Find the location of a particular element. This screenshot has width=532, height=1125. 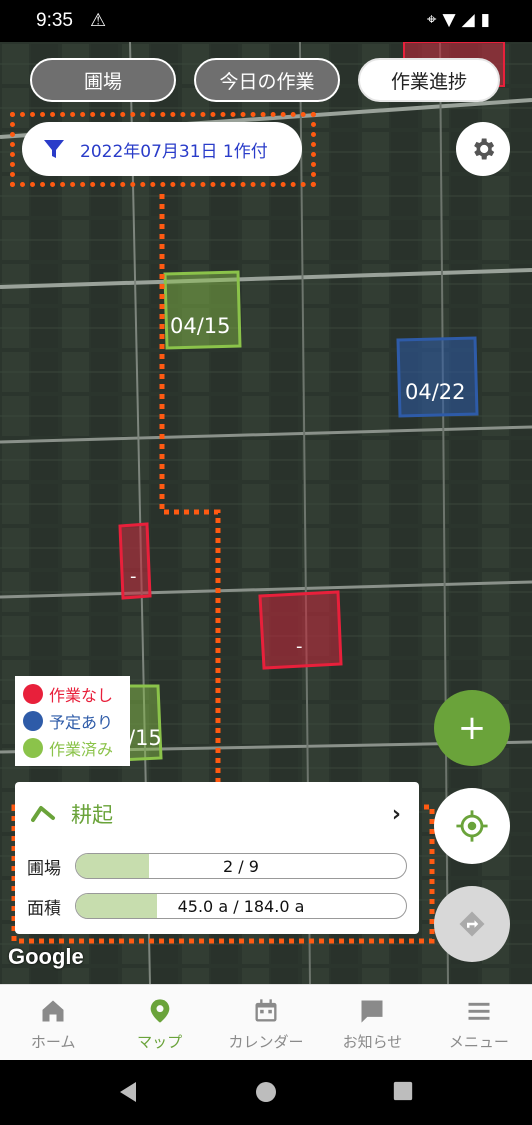

nav-label: マップ is located at coordinates (160, 1042).